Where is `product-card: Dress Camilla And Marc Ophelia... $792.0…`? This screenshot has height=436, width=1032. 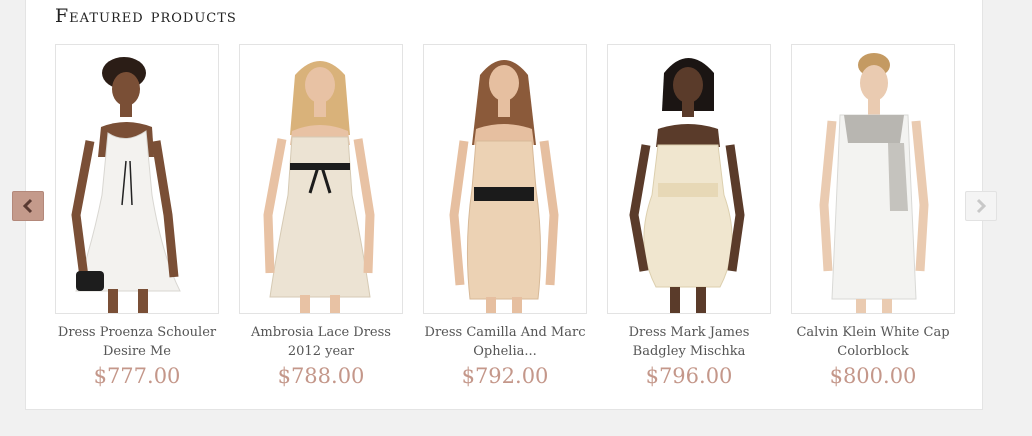
product-card: Dress Camilla And Marc Ophelia... $792.0… is located at coordinates (505, 216).